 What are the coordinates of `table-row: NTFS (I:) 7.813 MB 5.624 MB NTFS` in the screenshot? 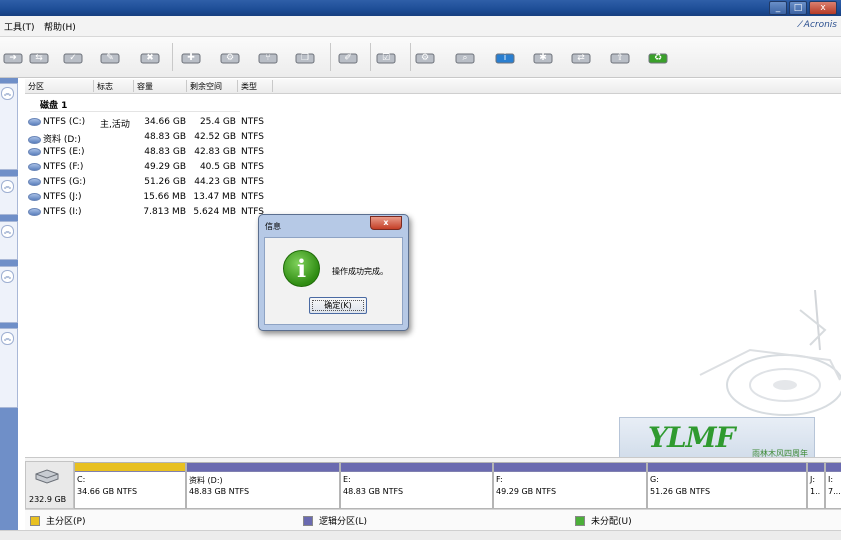 It's located at (153, 213).